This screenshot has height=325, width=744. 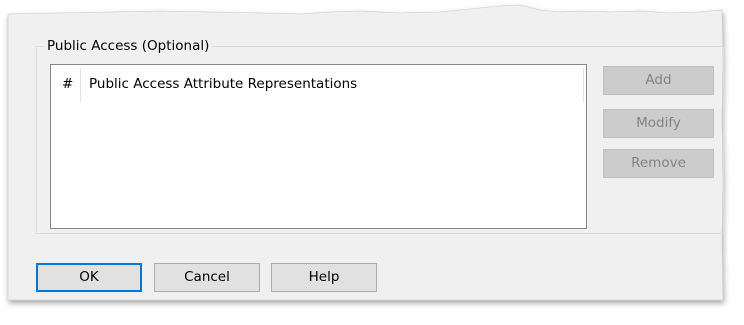 I want to click on remove-button: Remove, so click(x=658, y=163).